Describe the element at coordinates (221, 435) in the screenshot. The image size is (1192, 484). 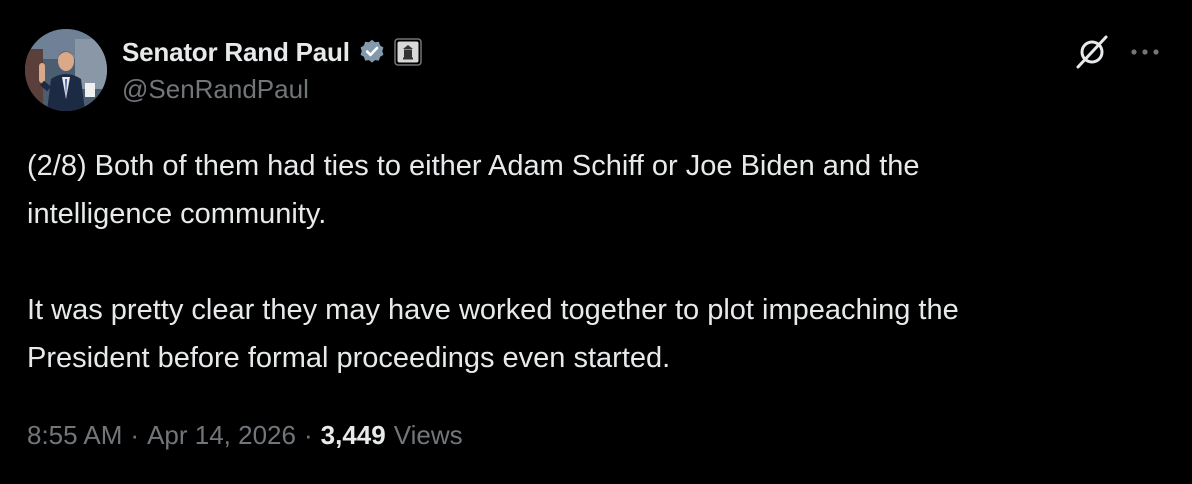
I see `tweet-date: Apr 14, 2026` at that location.